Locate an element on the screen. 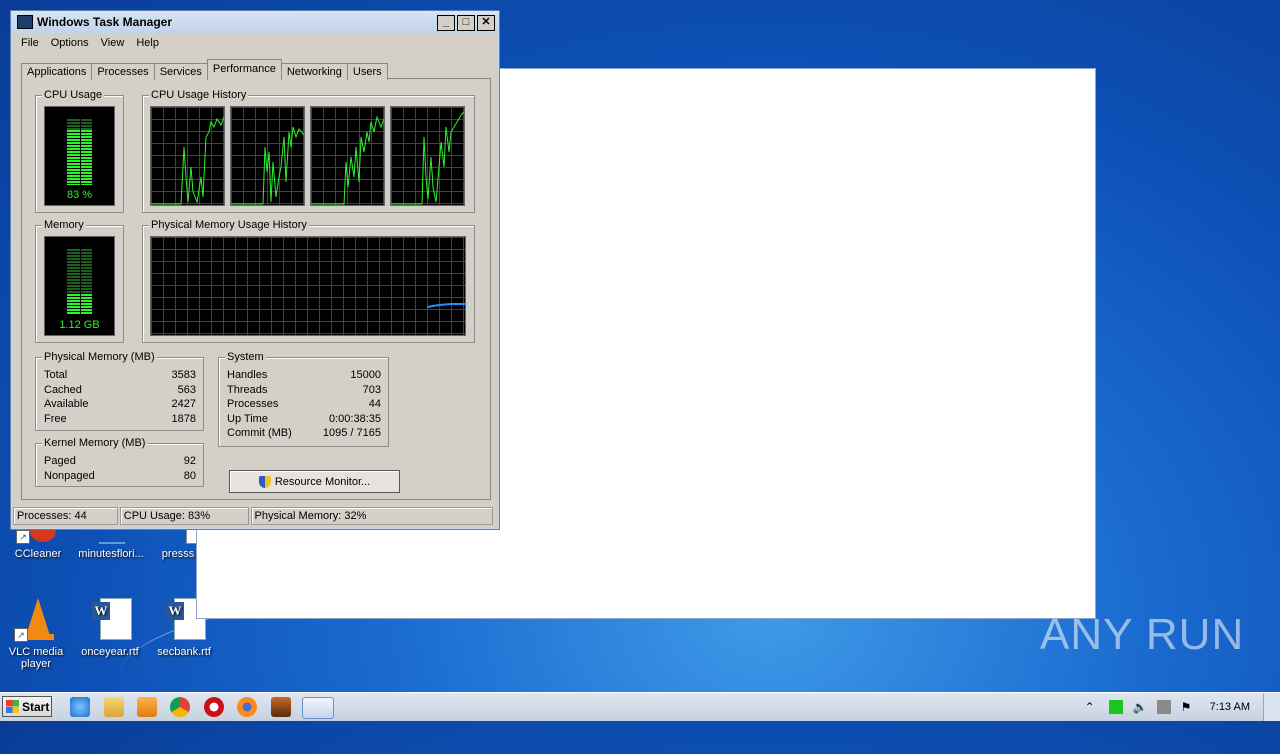  anyrun-watermark: ANY RUN is located at coordinates (1142, 634).